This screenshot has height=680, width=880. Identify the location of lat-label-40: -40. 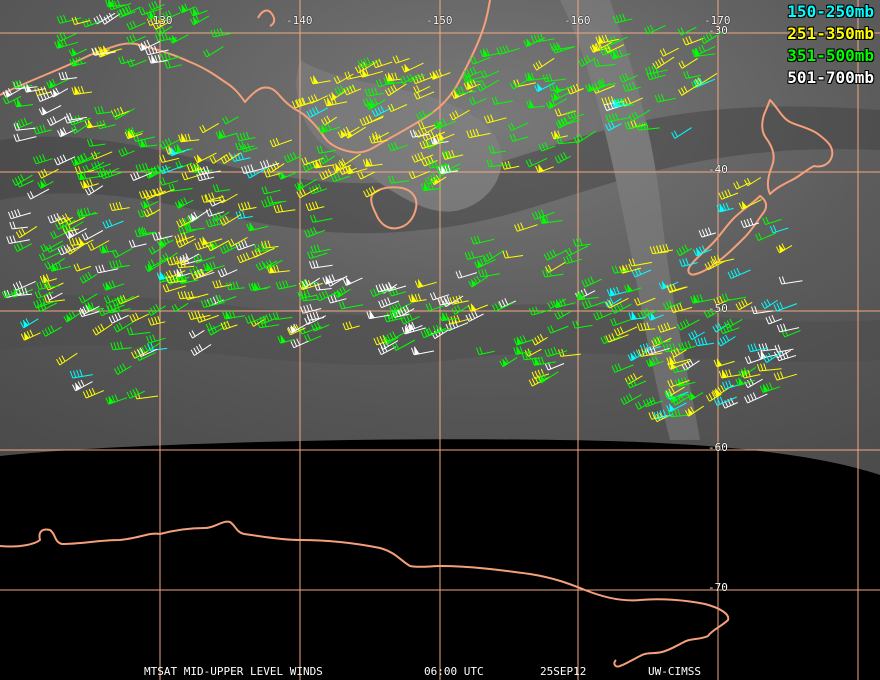
(718, 169).